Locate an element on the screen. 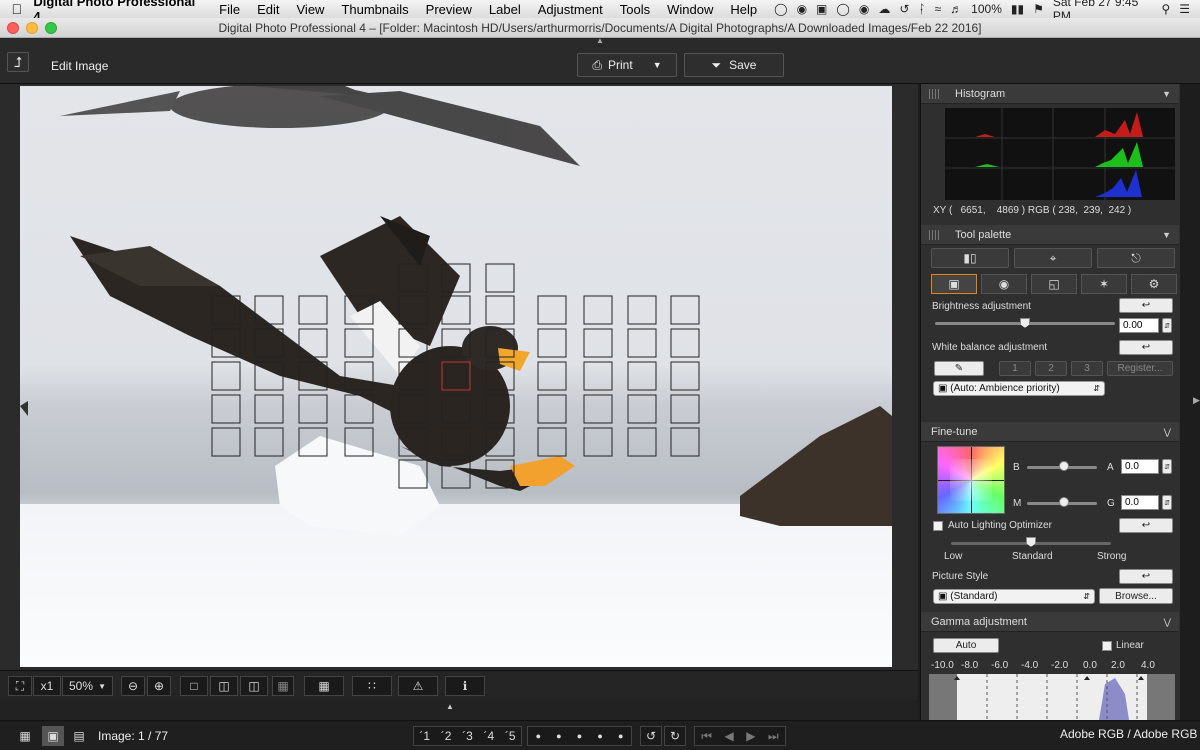  gamma-header: Gamma adjustment ⋁ is located at coordinates (1050, 622).